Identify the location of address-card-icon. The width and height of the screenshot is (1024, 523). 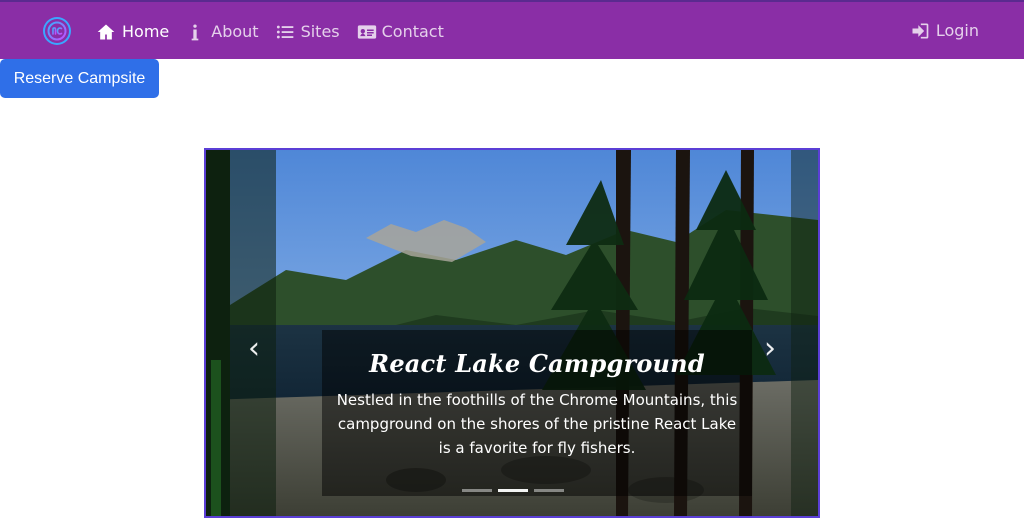
(366, 32).